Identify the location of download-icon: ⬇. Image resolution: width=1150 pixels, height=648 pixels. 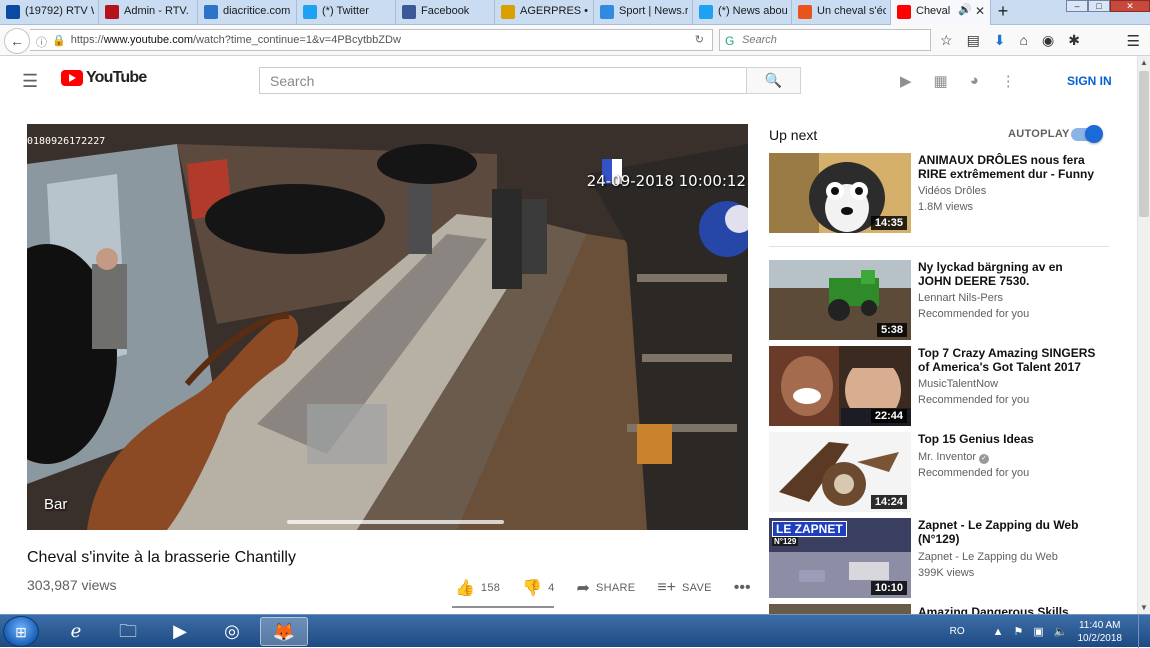
(1000, 40).